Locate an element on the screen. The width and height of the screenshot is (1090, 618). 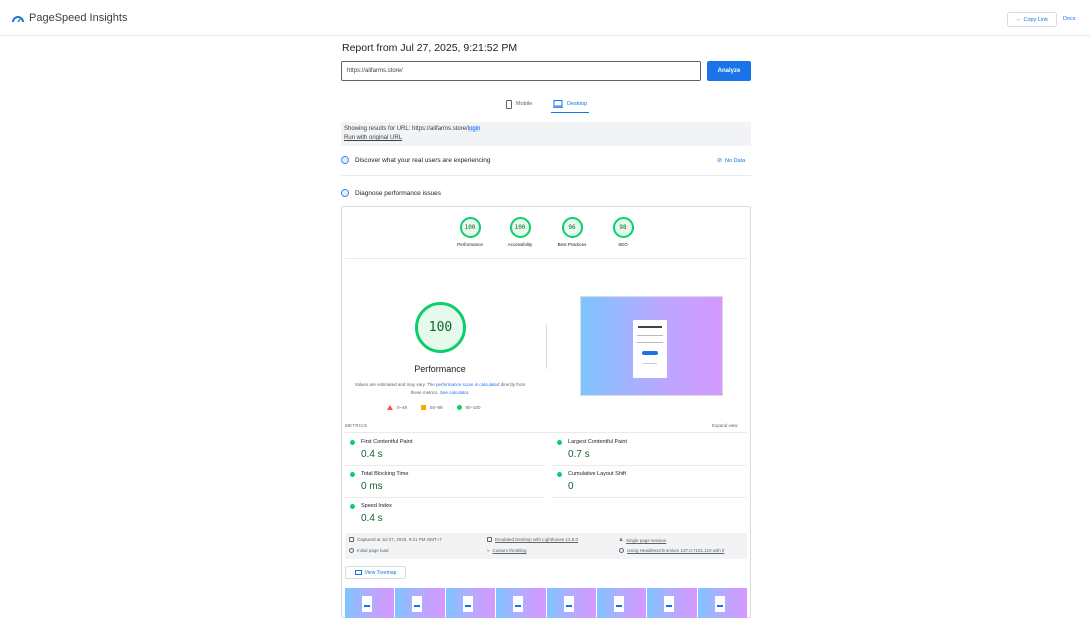
score-label: Performance is located at coordinates (470, 244).